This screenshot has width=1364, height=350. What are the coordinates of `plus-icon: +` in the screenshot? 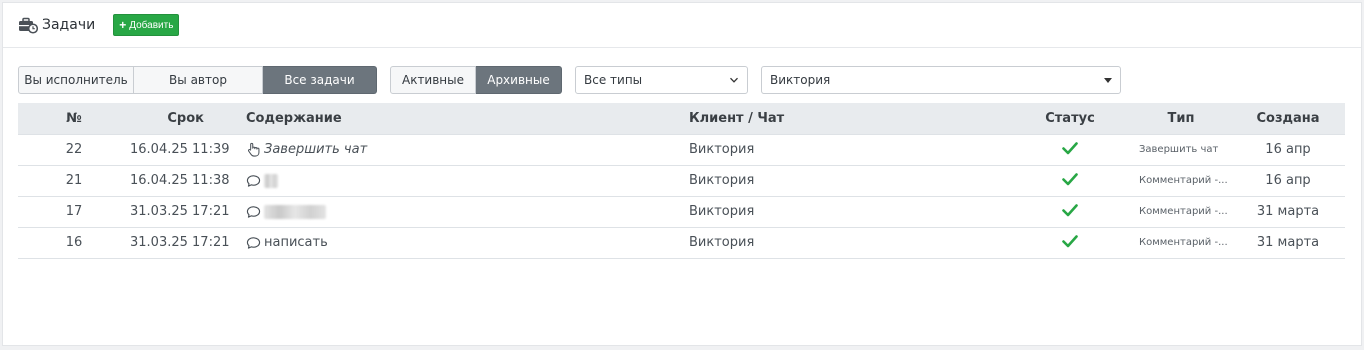 It's located at (123, 25).